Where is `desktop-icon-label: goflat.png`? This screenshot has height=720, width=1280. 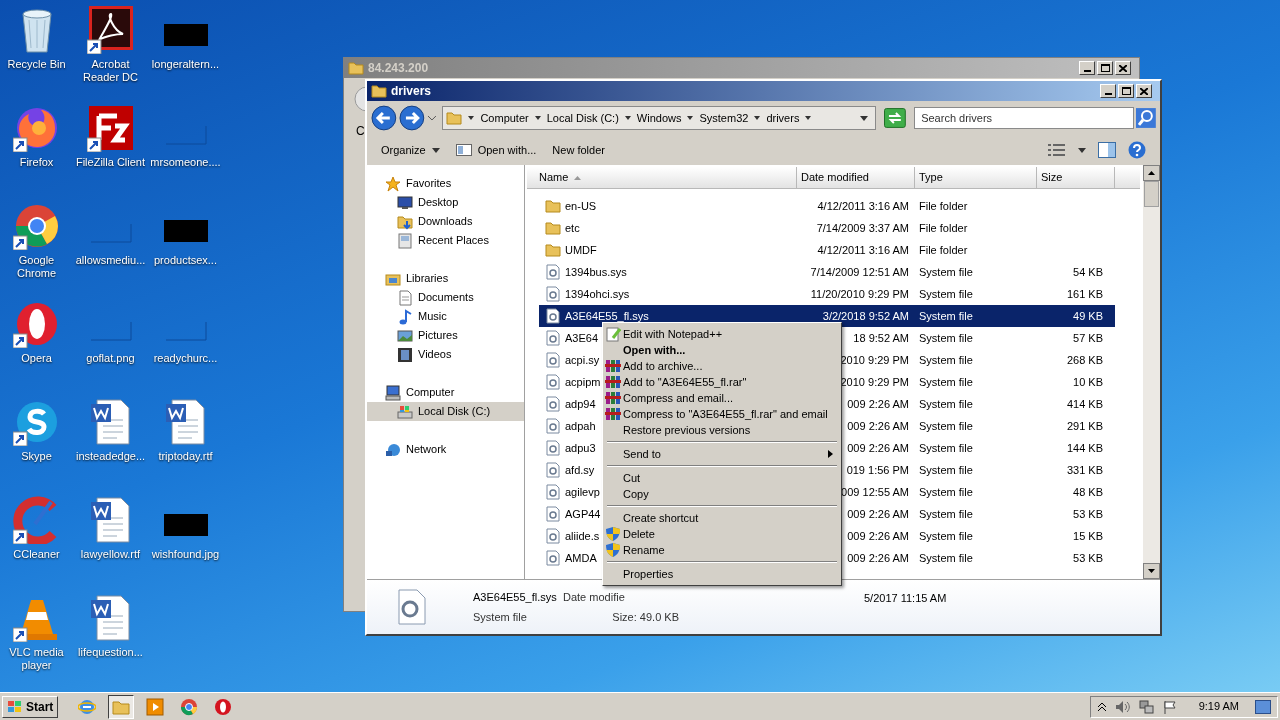
desktop-icon-label: goflat.png is located at coordinates (110, 358).